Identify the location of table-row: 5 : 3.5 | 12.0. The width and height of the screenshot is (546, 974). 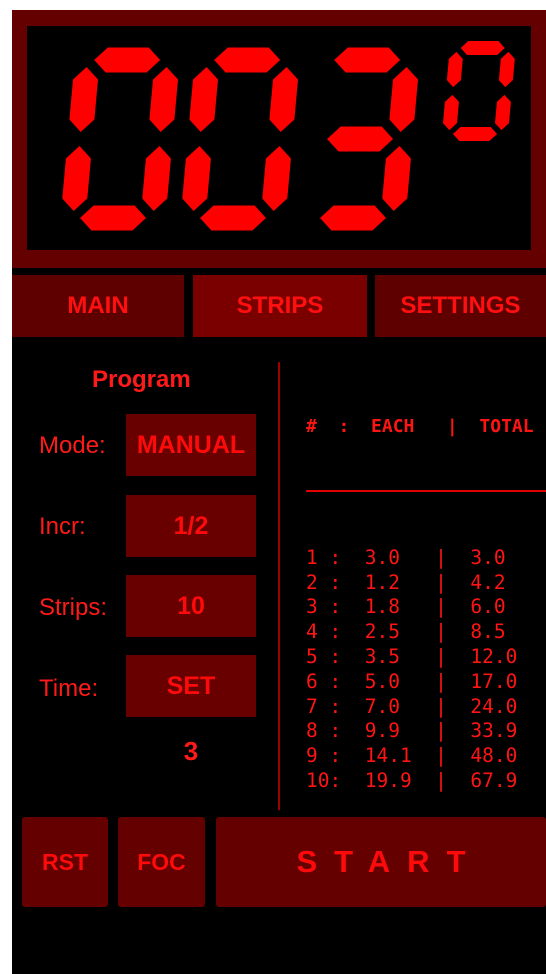
(412, 656).